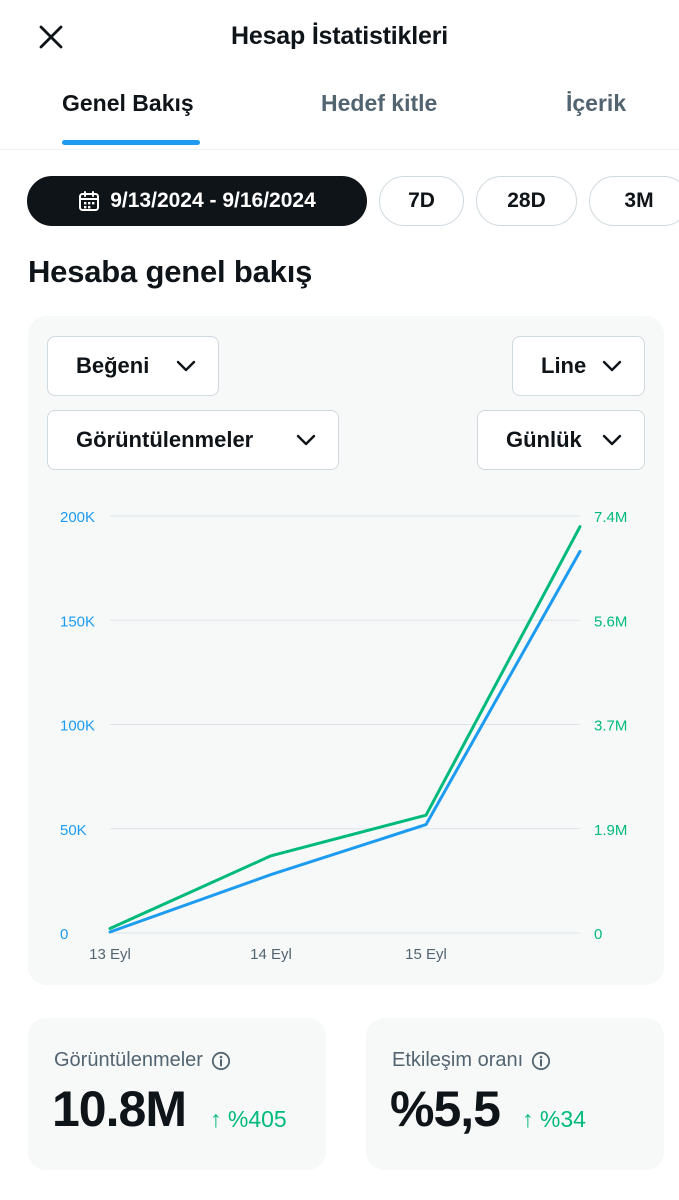 The width and height of the screenshot is (679, 1200). What do you see at coordinates (379, 103) in the screenshot?
I see `tab-audience: Hedef kitle` at bounding box center [379, 103].